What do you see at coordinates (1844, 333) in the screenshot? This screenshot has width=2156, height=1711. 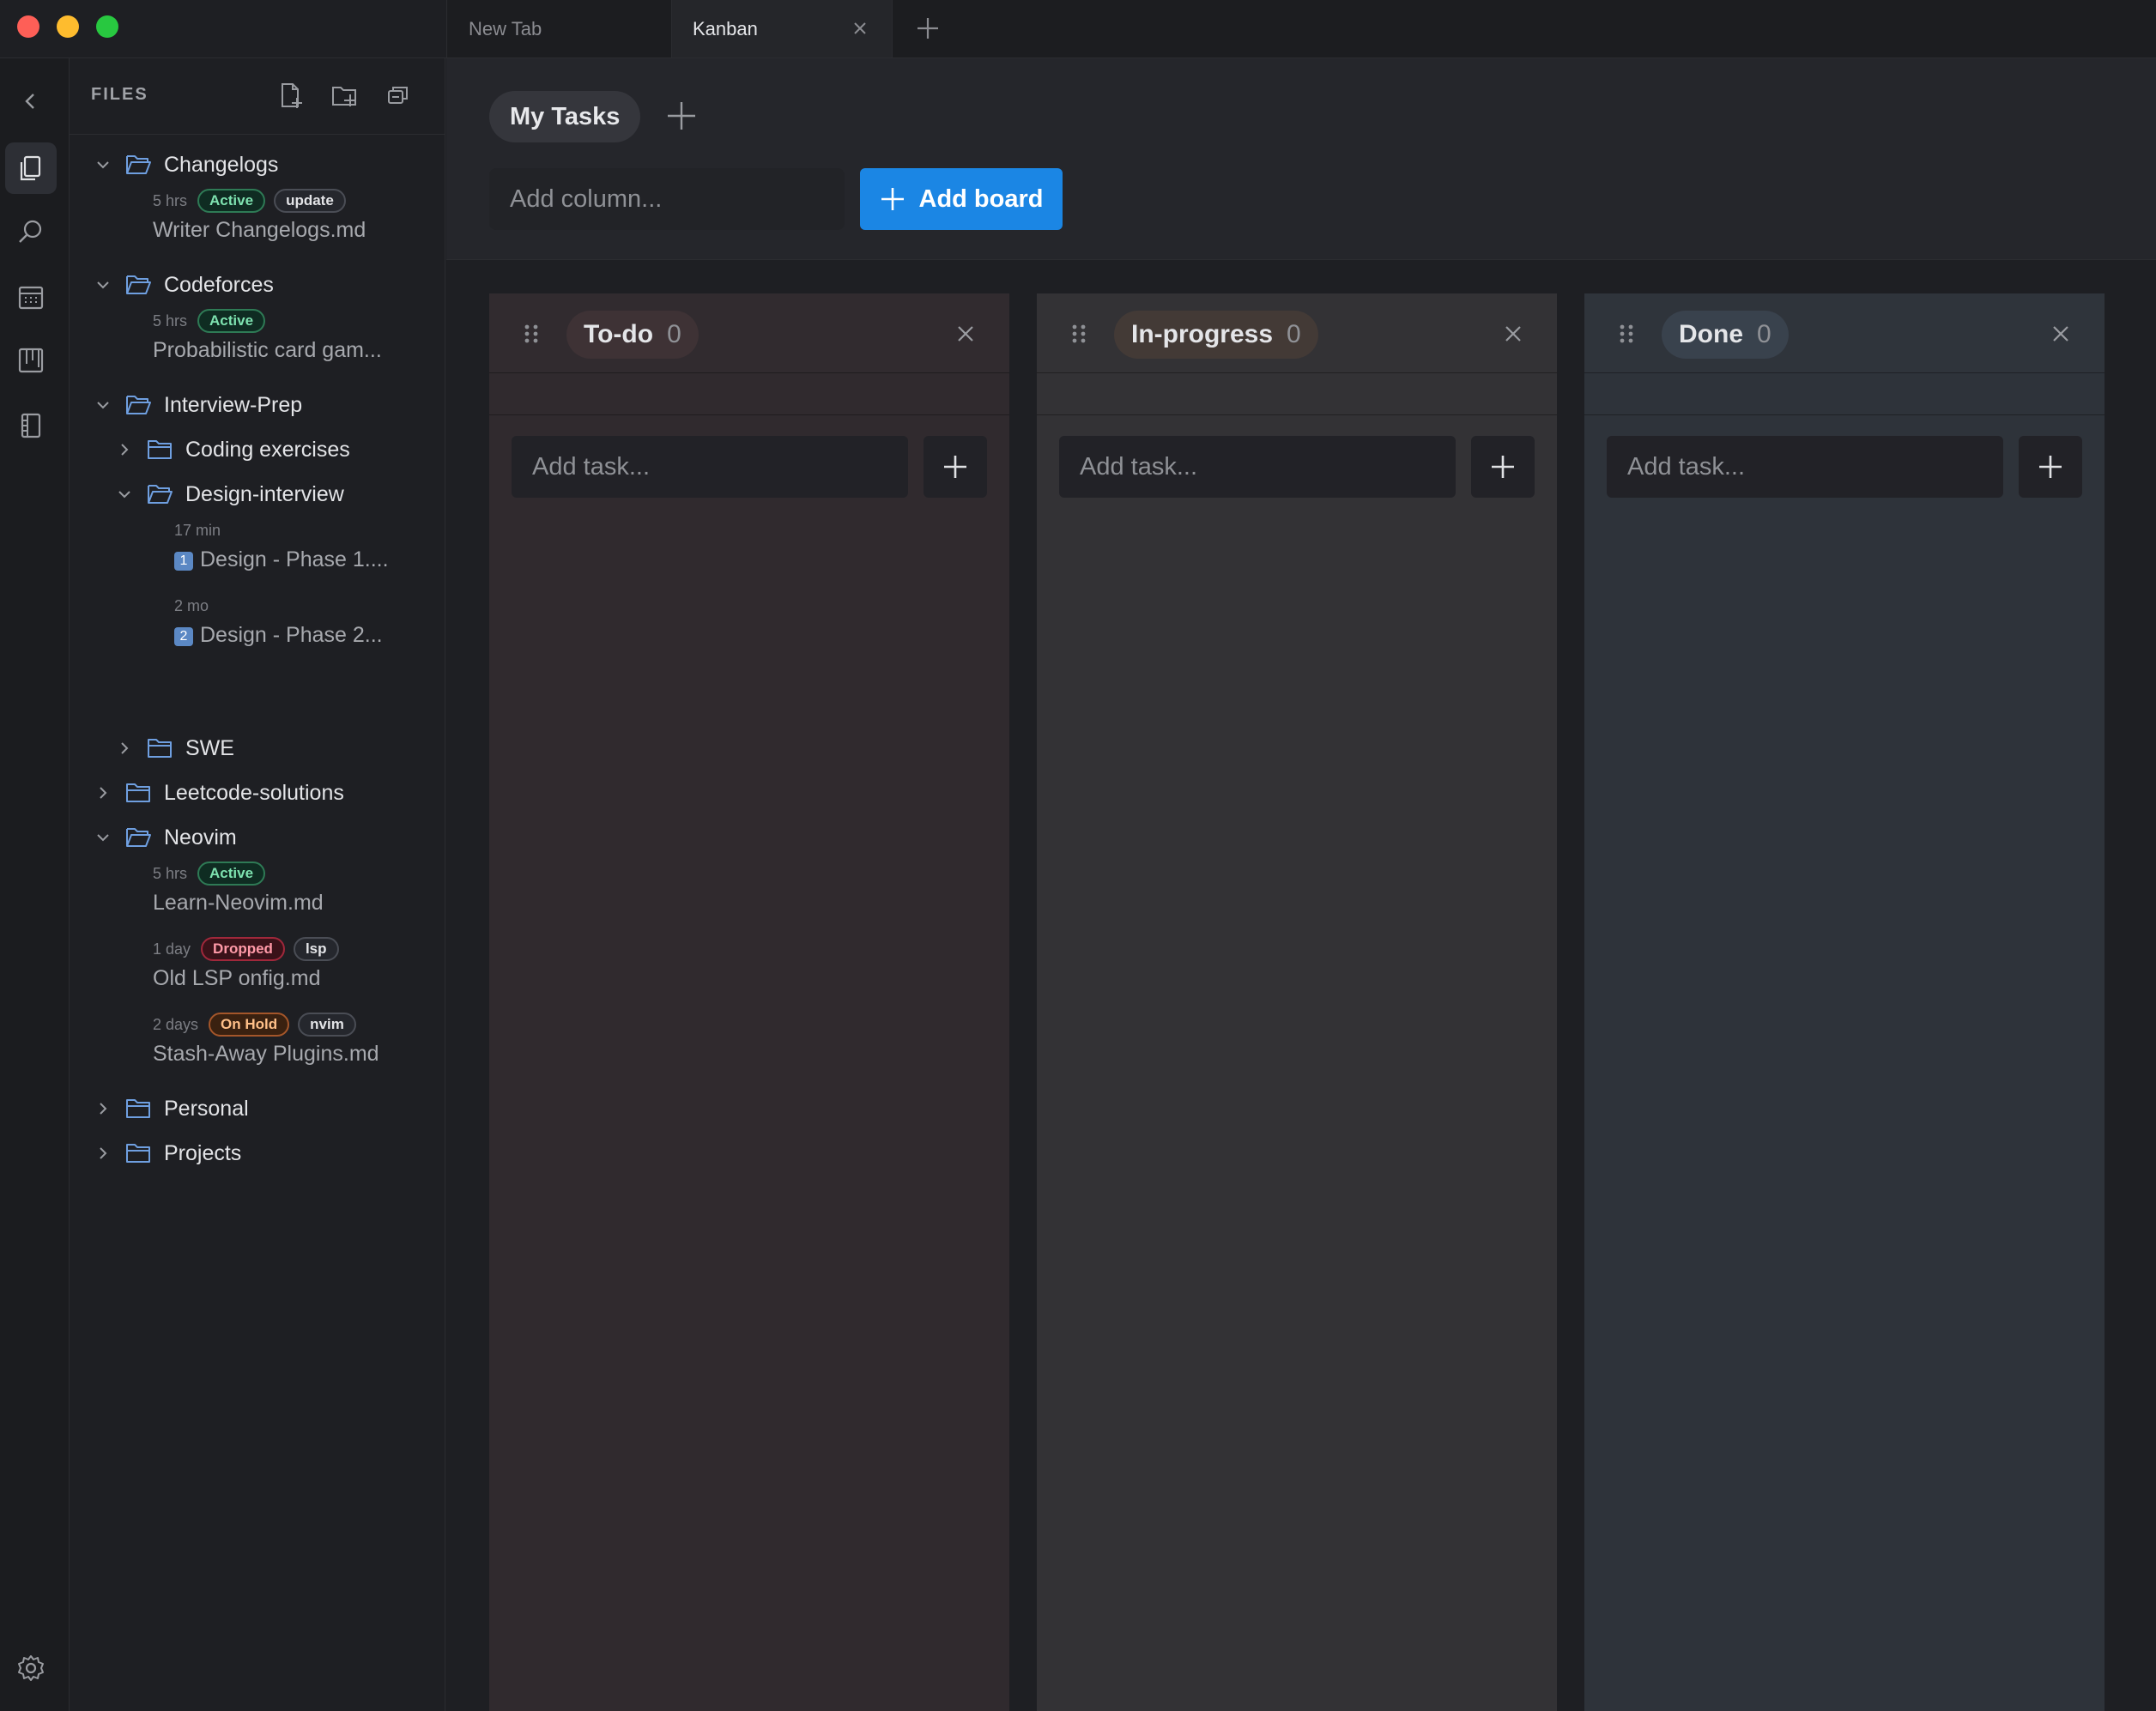 I see `column-header: Done 0` at bounding box center [1844, 333].